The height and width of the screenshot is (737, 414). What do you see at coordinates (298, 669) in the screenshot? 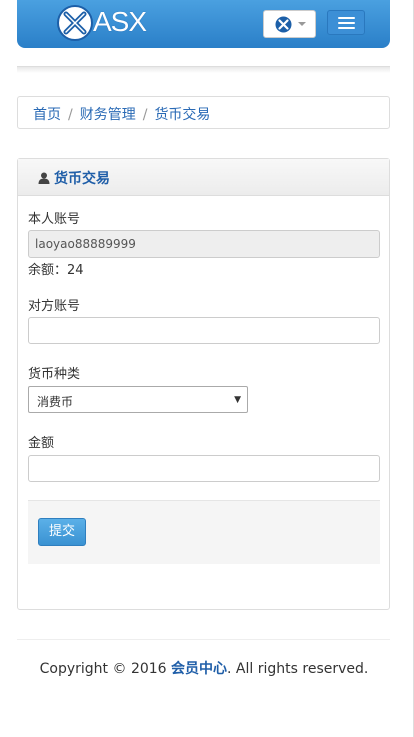
I see `footer-suffix: . All rights reserved.` at bounding box center [298, 669].